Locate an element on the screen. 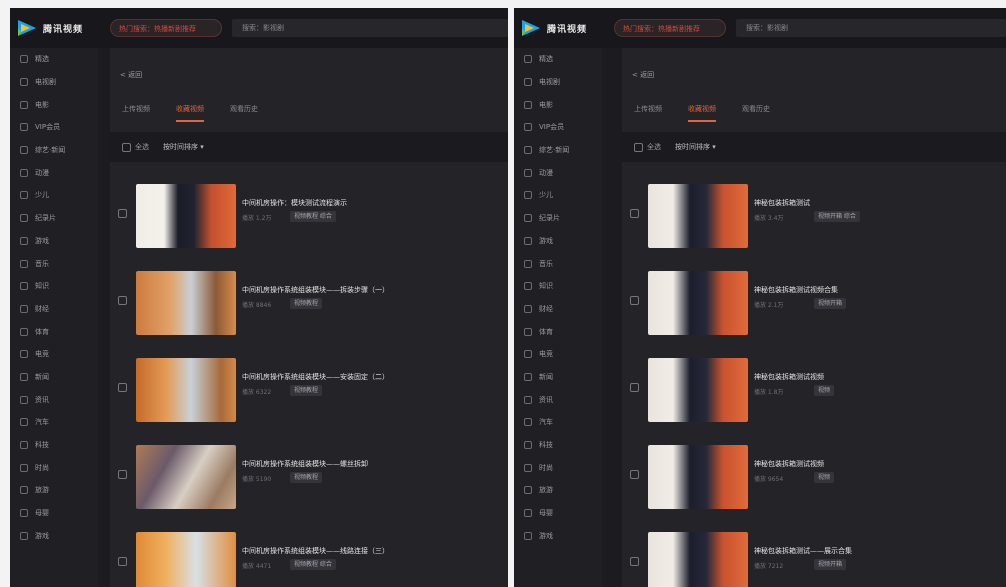  video-title: 中间机房操作：模块测试流程演示 is located at coordinates (294, 203).